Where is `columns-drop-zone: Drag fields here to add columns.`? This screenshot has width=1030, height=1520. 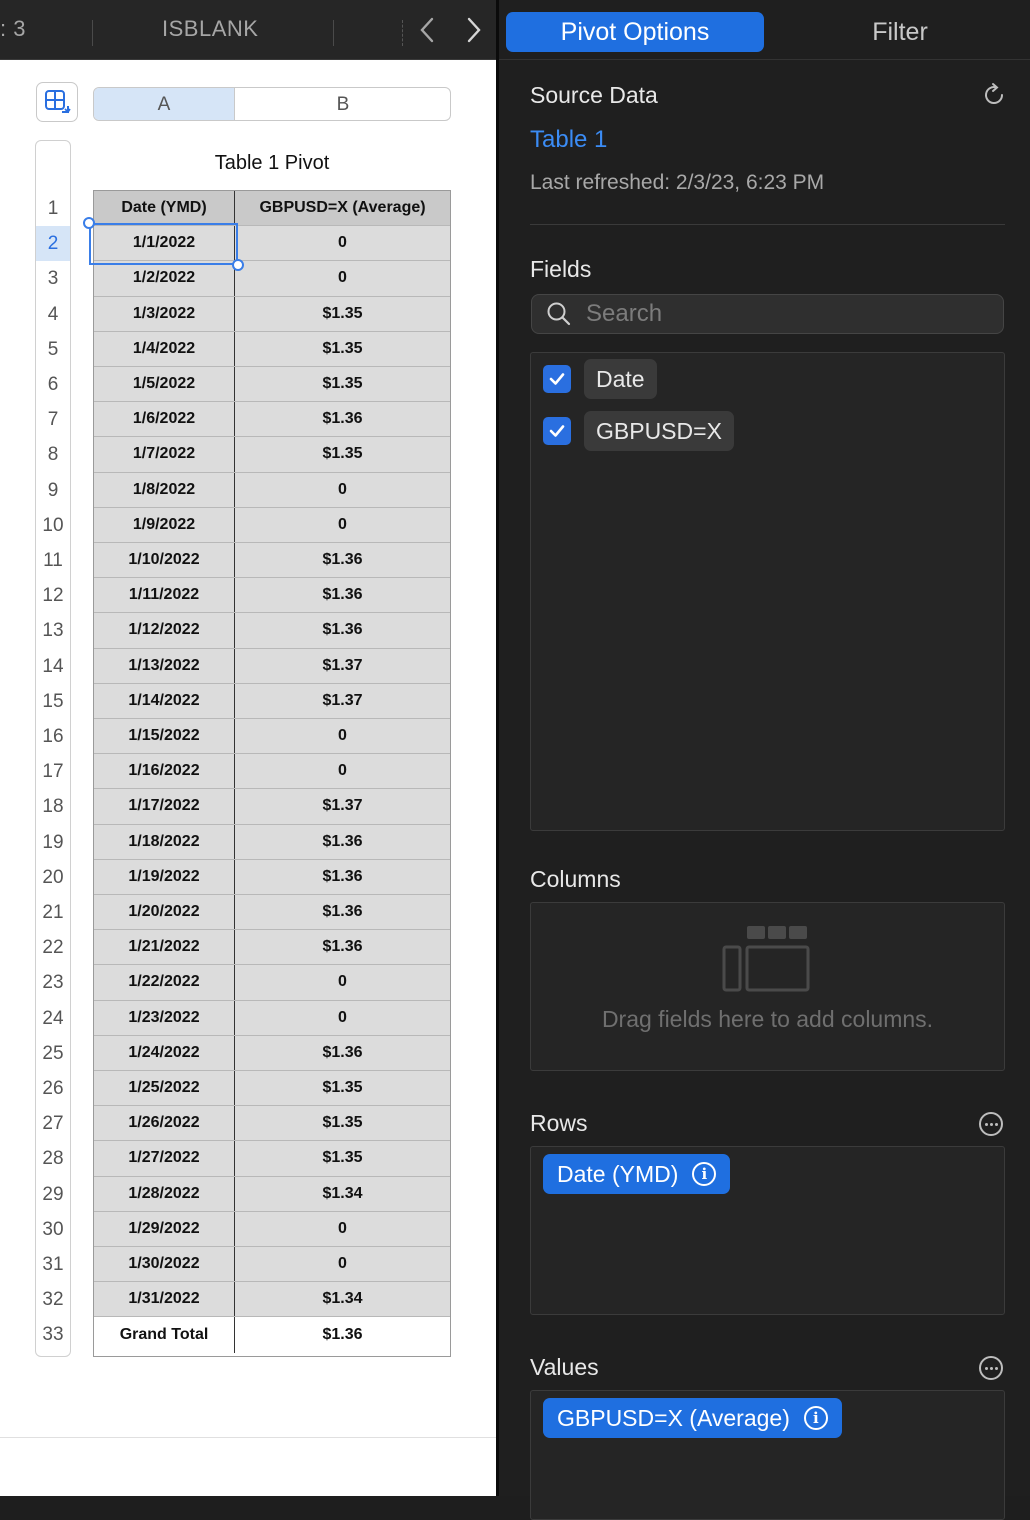 columns-drop-zone: Drag fields here to add columns. is located at coordinates (767, 986).